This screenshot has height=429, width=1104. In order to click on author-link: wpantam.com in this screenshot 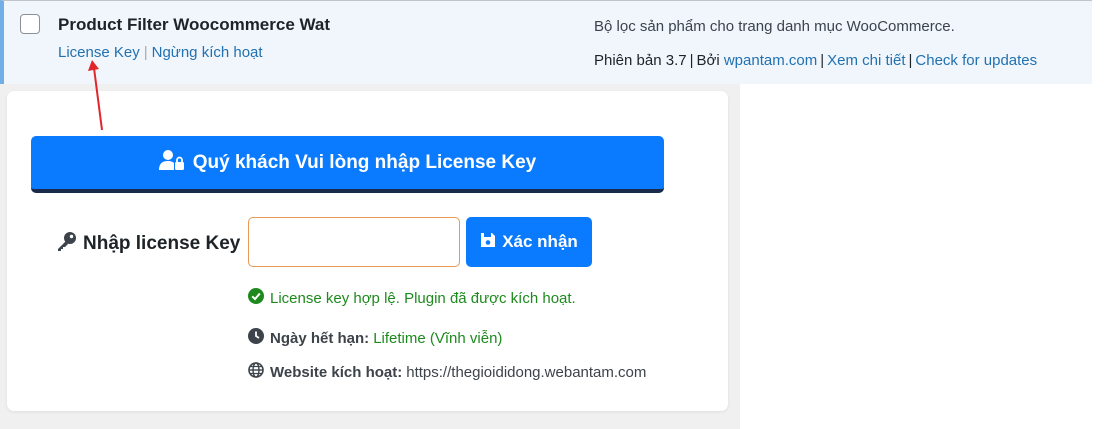, I will do `click(770, 60)`.